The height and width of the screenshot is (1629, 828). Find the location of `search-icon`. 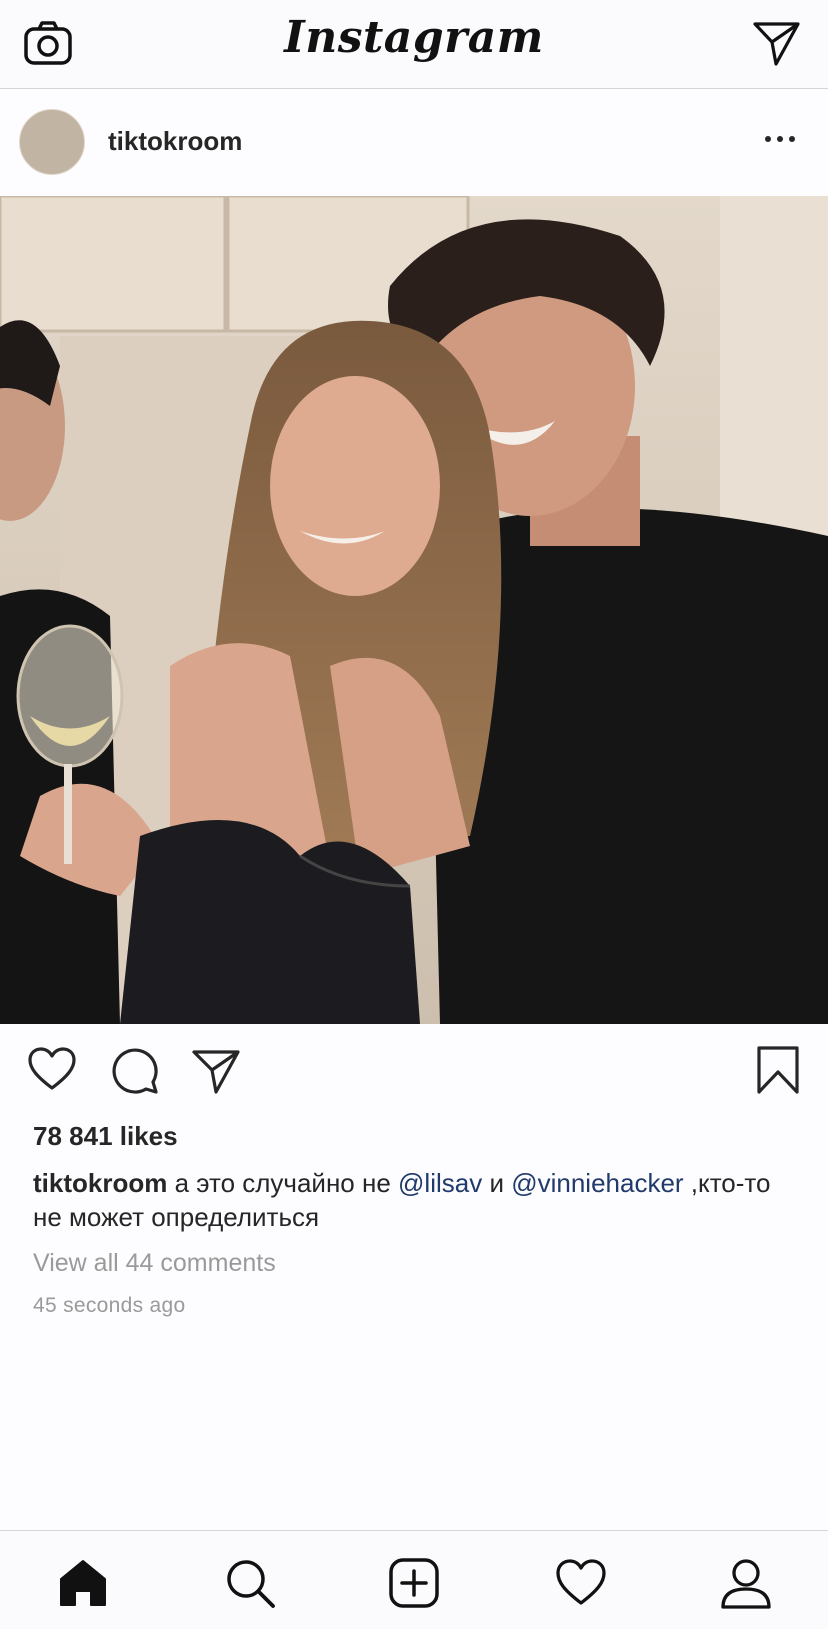

search-icon is located at coordinates (250, 1583).